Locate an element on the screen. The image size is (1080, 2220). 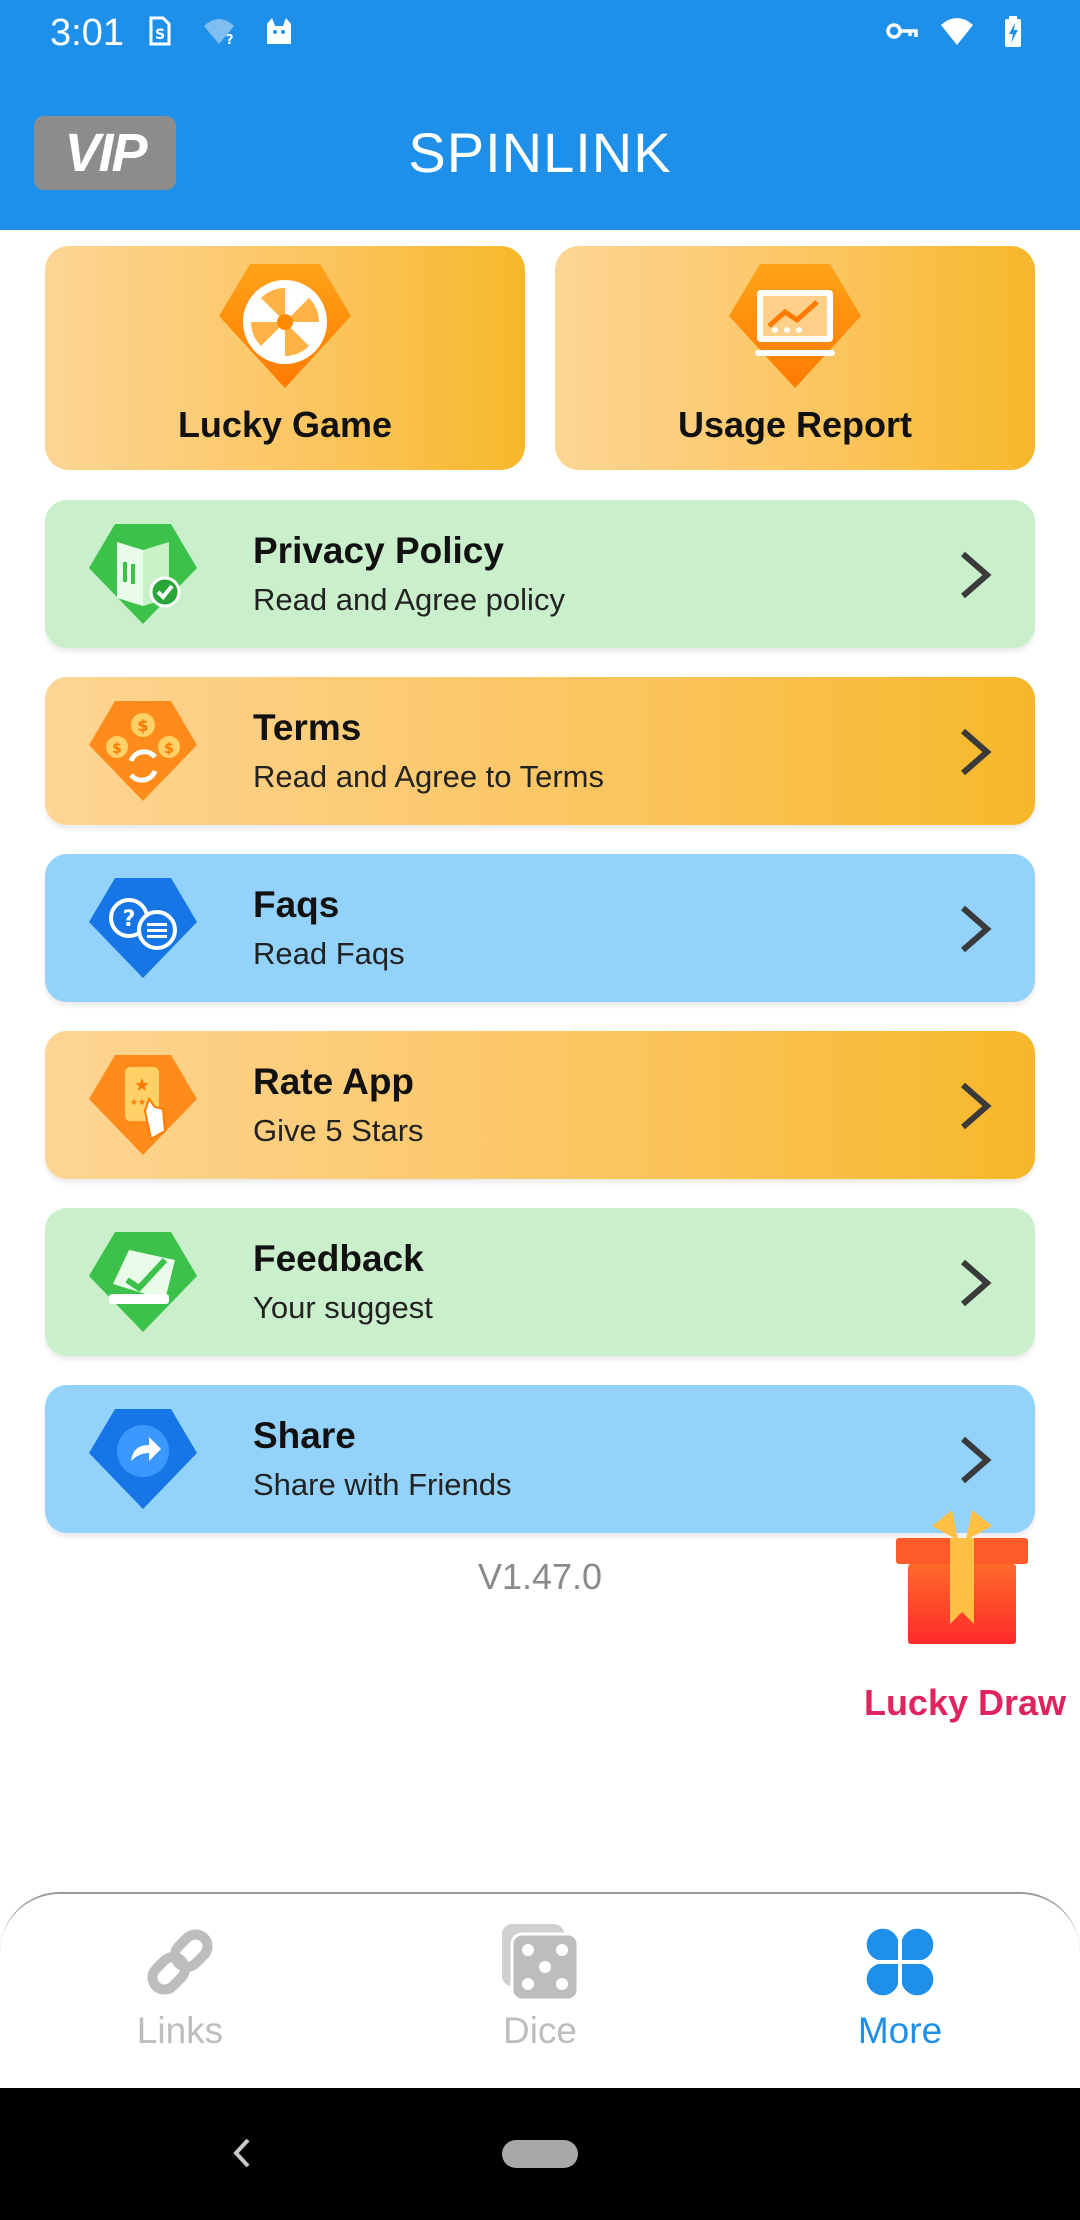
lucky-draw-label: Lucky Draw is located at coordinates (965, 1702).